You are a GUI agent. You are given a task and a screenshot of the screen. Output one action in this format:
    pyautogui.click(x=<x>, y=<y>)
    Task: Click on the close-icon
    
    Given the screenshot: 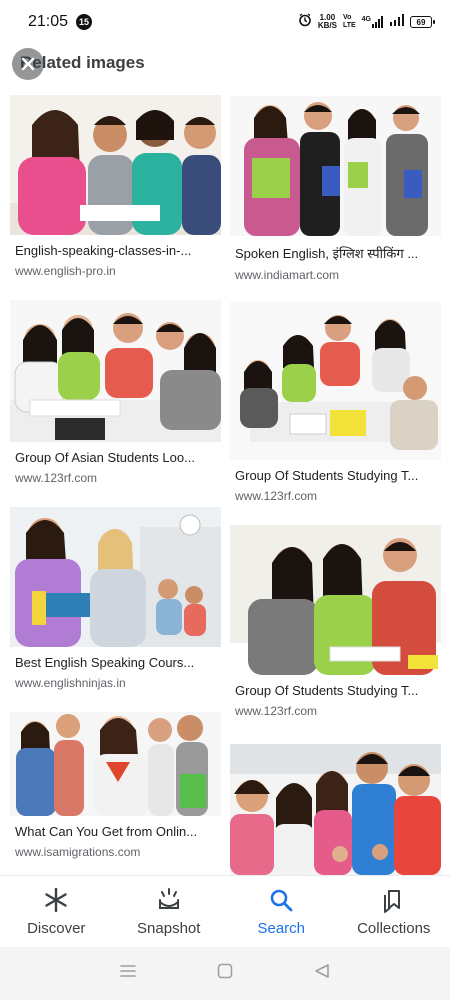 What is the action you would take?
    pyautogui.click(x=28, y=64)
    